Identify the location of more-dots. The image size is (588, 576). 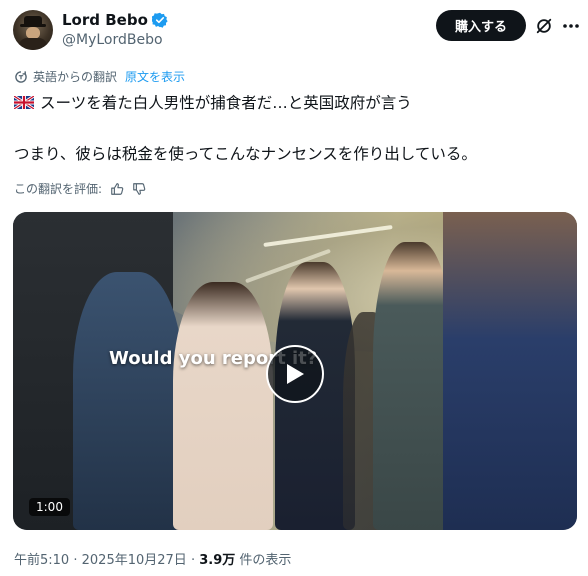
(571, 26).